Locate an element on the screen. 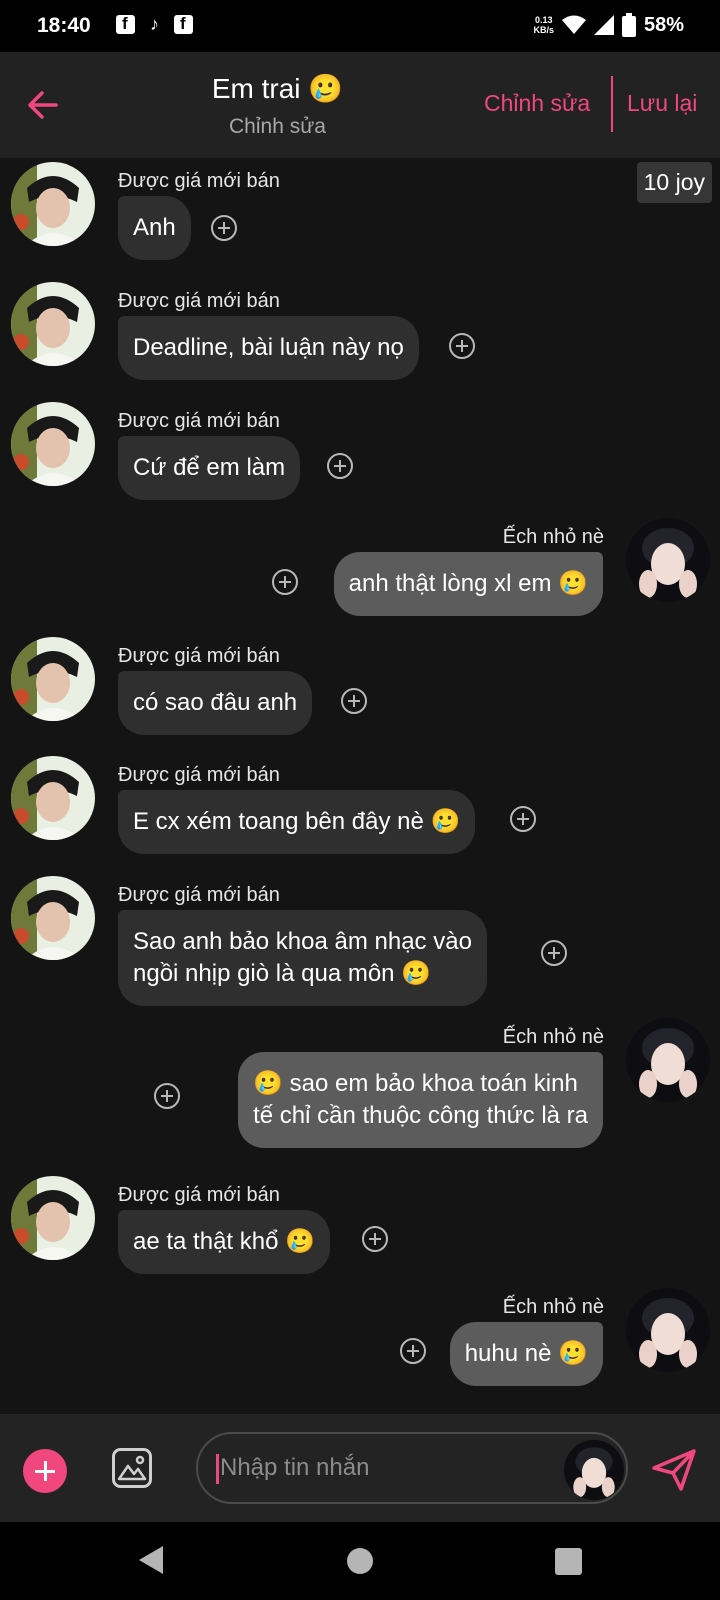  message-input: Nhập tin nhắn is located at coordinates (412, 1468).